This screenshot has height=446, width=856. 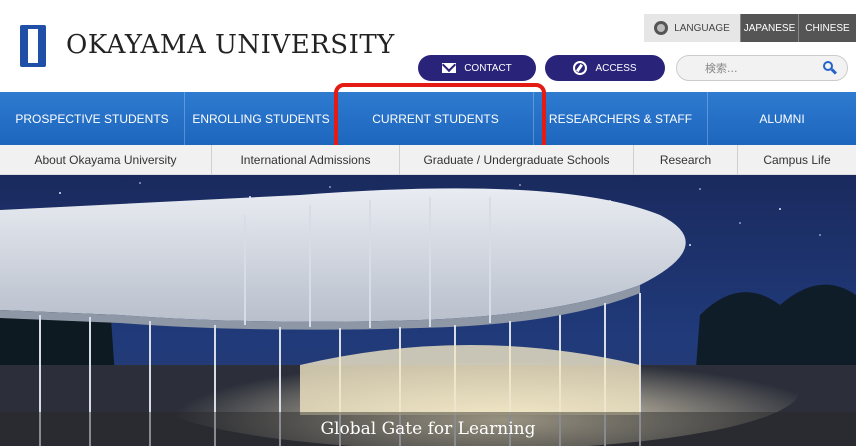 I want to click on compass-icon, so click(x=580, y=68).